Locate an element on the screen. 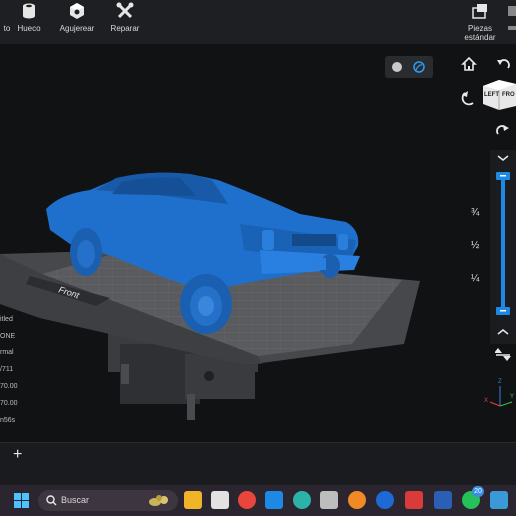 The height and width of the screenshot is (516, 516). info-line: /711 is located at coordinates (7, 369).